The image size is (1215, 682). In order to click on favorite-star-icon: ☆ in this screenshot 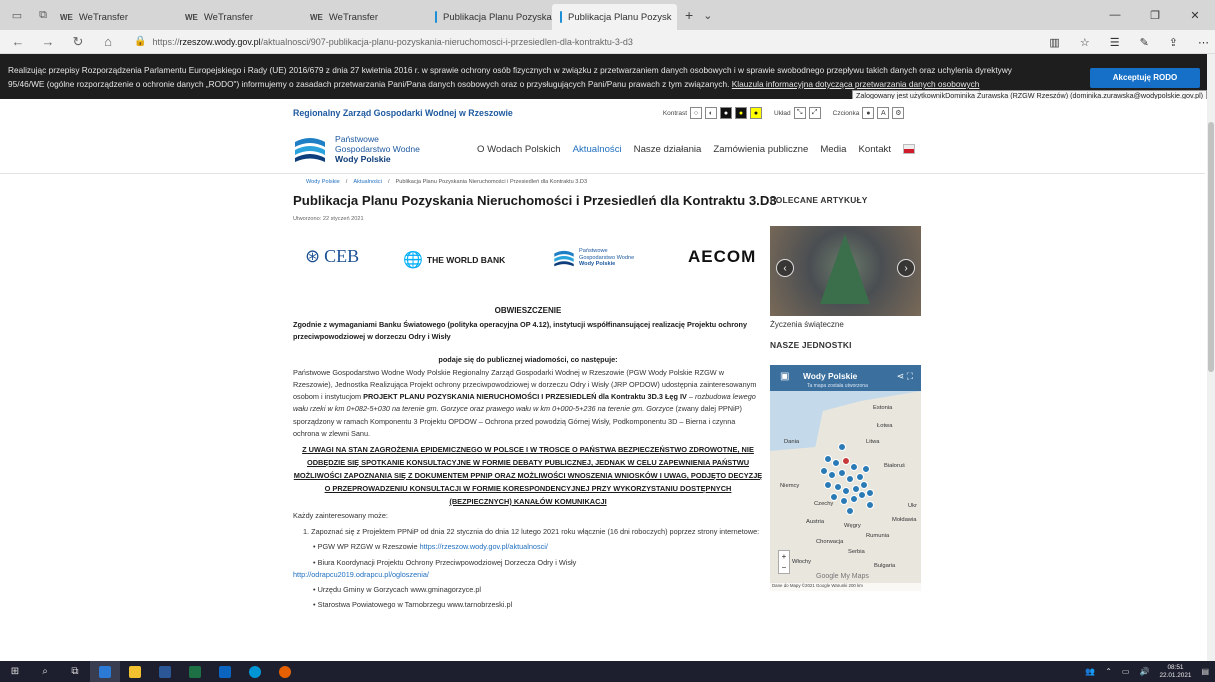, I will do `click(1085, 42)`.